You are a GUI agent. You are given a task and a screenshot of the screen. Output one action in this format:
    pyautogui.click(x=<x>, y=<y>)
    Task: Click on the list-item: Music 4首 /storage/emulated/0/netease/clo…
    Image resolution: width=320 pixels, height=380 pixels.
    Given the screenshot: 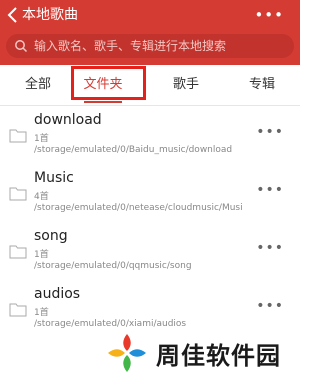 What is the action you would take?
    pyautogui.click(x=150, y=193)
    